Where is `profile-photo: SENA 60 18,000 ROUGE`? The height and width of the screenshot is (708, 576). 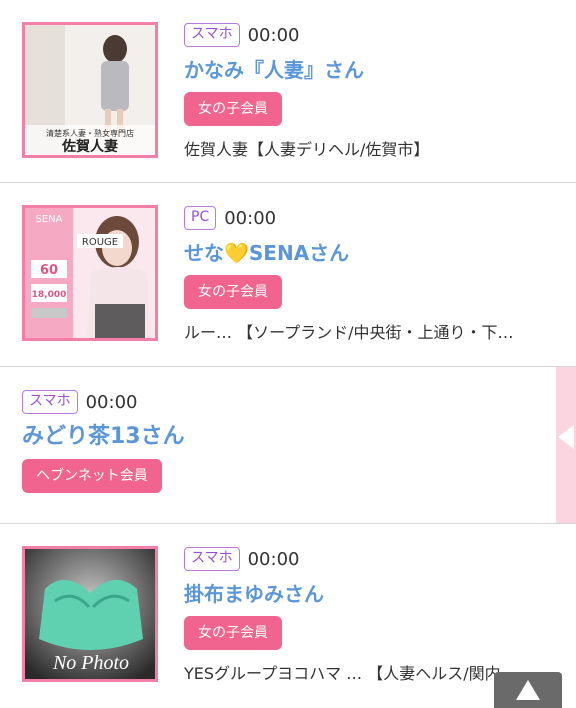
profile-photo: SENA 60 18,000 ROUGE is located at coordinates (90, 273).